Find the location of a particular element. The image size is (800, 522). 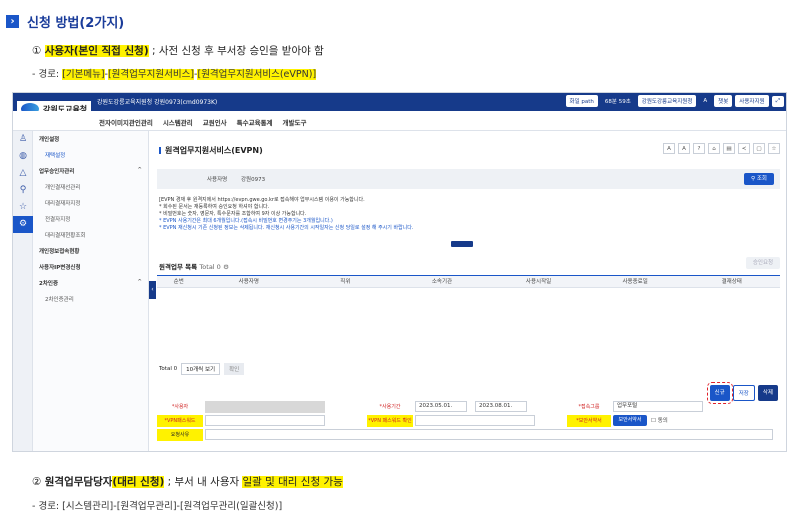

sidebar-item: 2차인증관리 is located at coordinates (90, 299).